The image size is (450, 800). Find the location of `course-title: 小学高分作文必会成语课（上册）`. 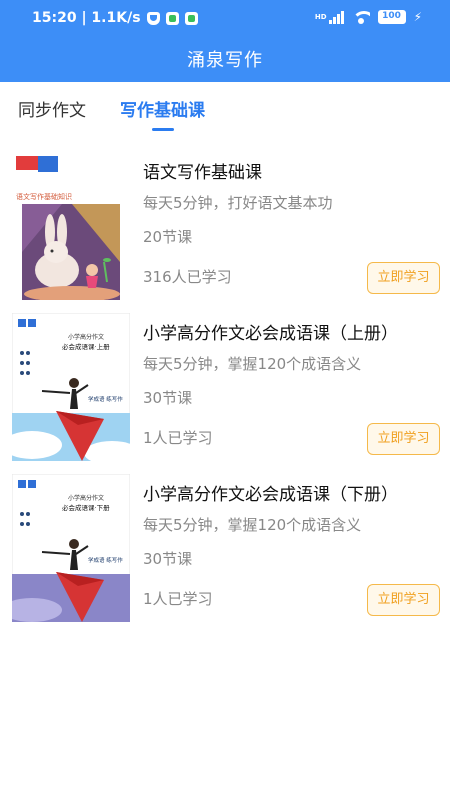

course-title: 小学高分作文必会成语课（上册） is located at coordinates (270, 334).